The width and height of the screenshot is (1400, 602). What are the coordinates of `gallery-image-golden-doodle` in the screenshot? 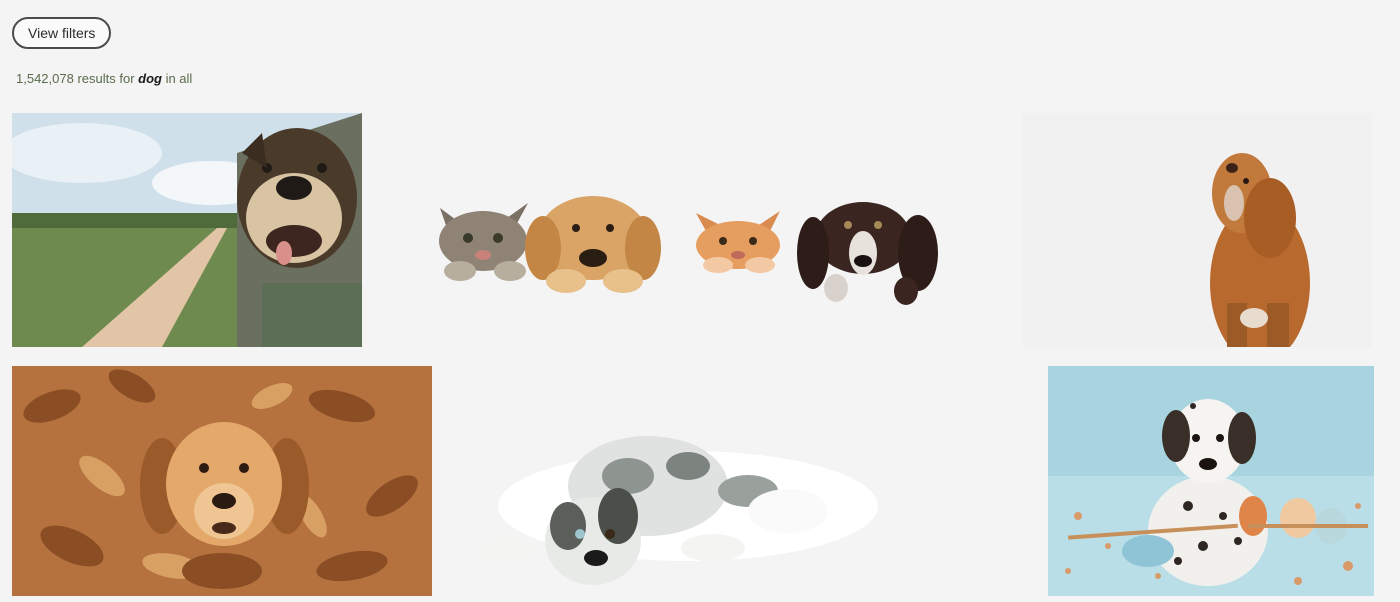 It's located at (1197, 230).